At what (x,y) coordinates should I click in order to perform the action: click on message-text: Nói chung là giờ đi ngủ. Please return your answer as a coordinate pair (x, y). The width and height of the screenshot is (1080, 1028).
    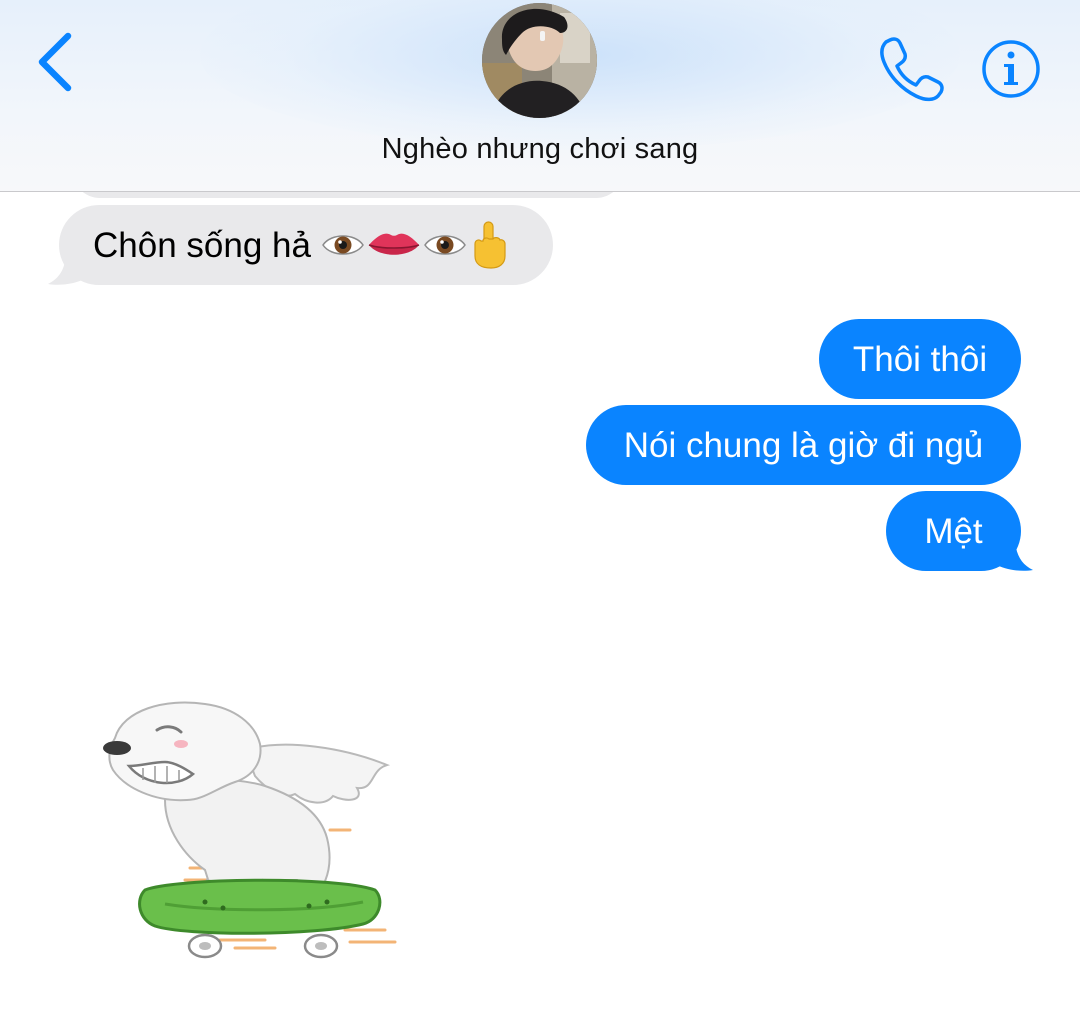
    Looking at the image, I should click on (803, 445).